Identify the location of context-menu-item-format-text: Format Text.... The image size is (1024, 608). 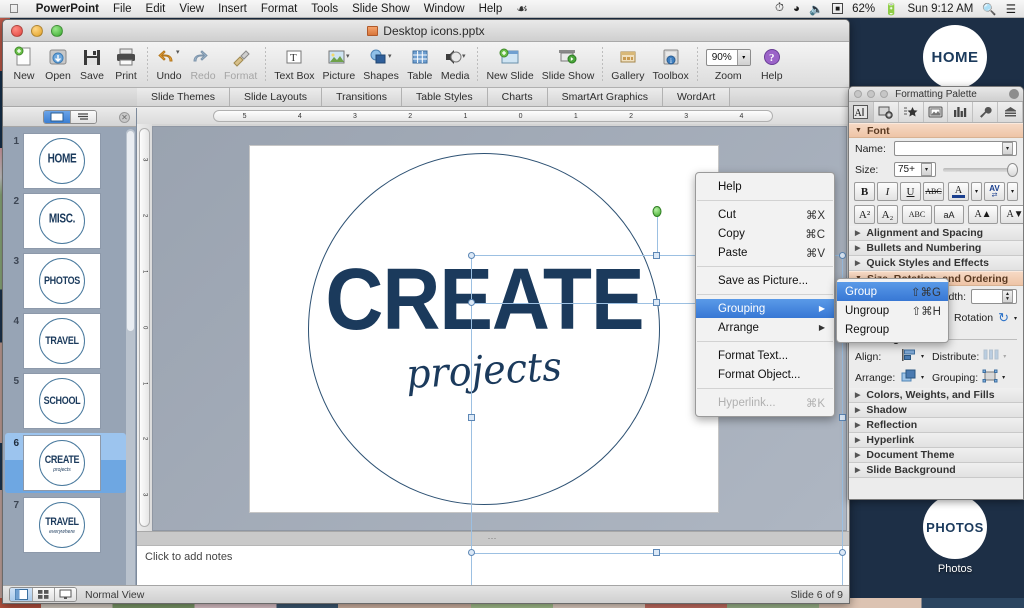
(765, 355).